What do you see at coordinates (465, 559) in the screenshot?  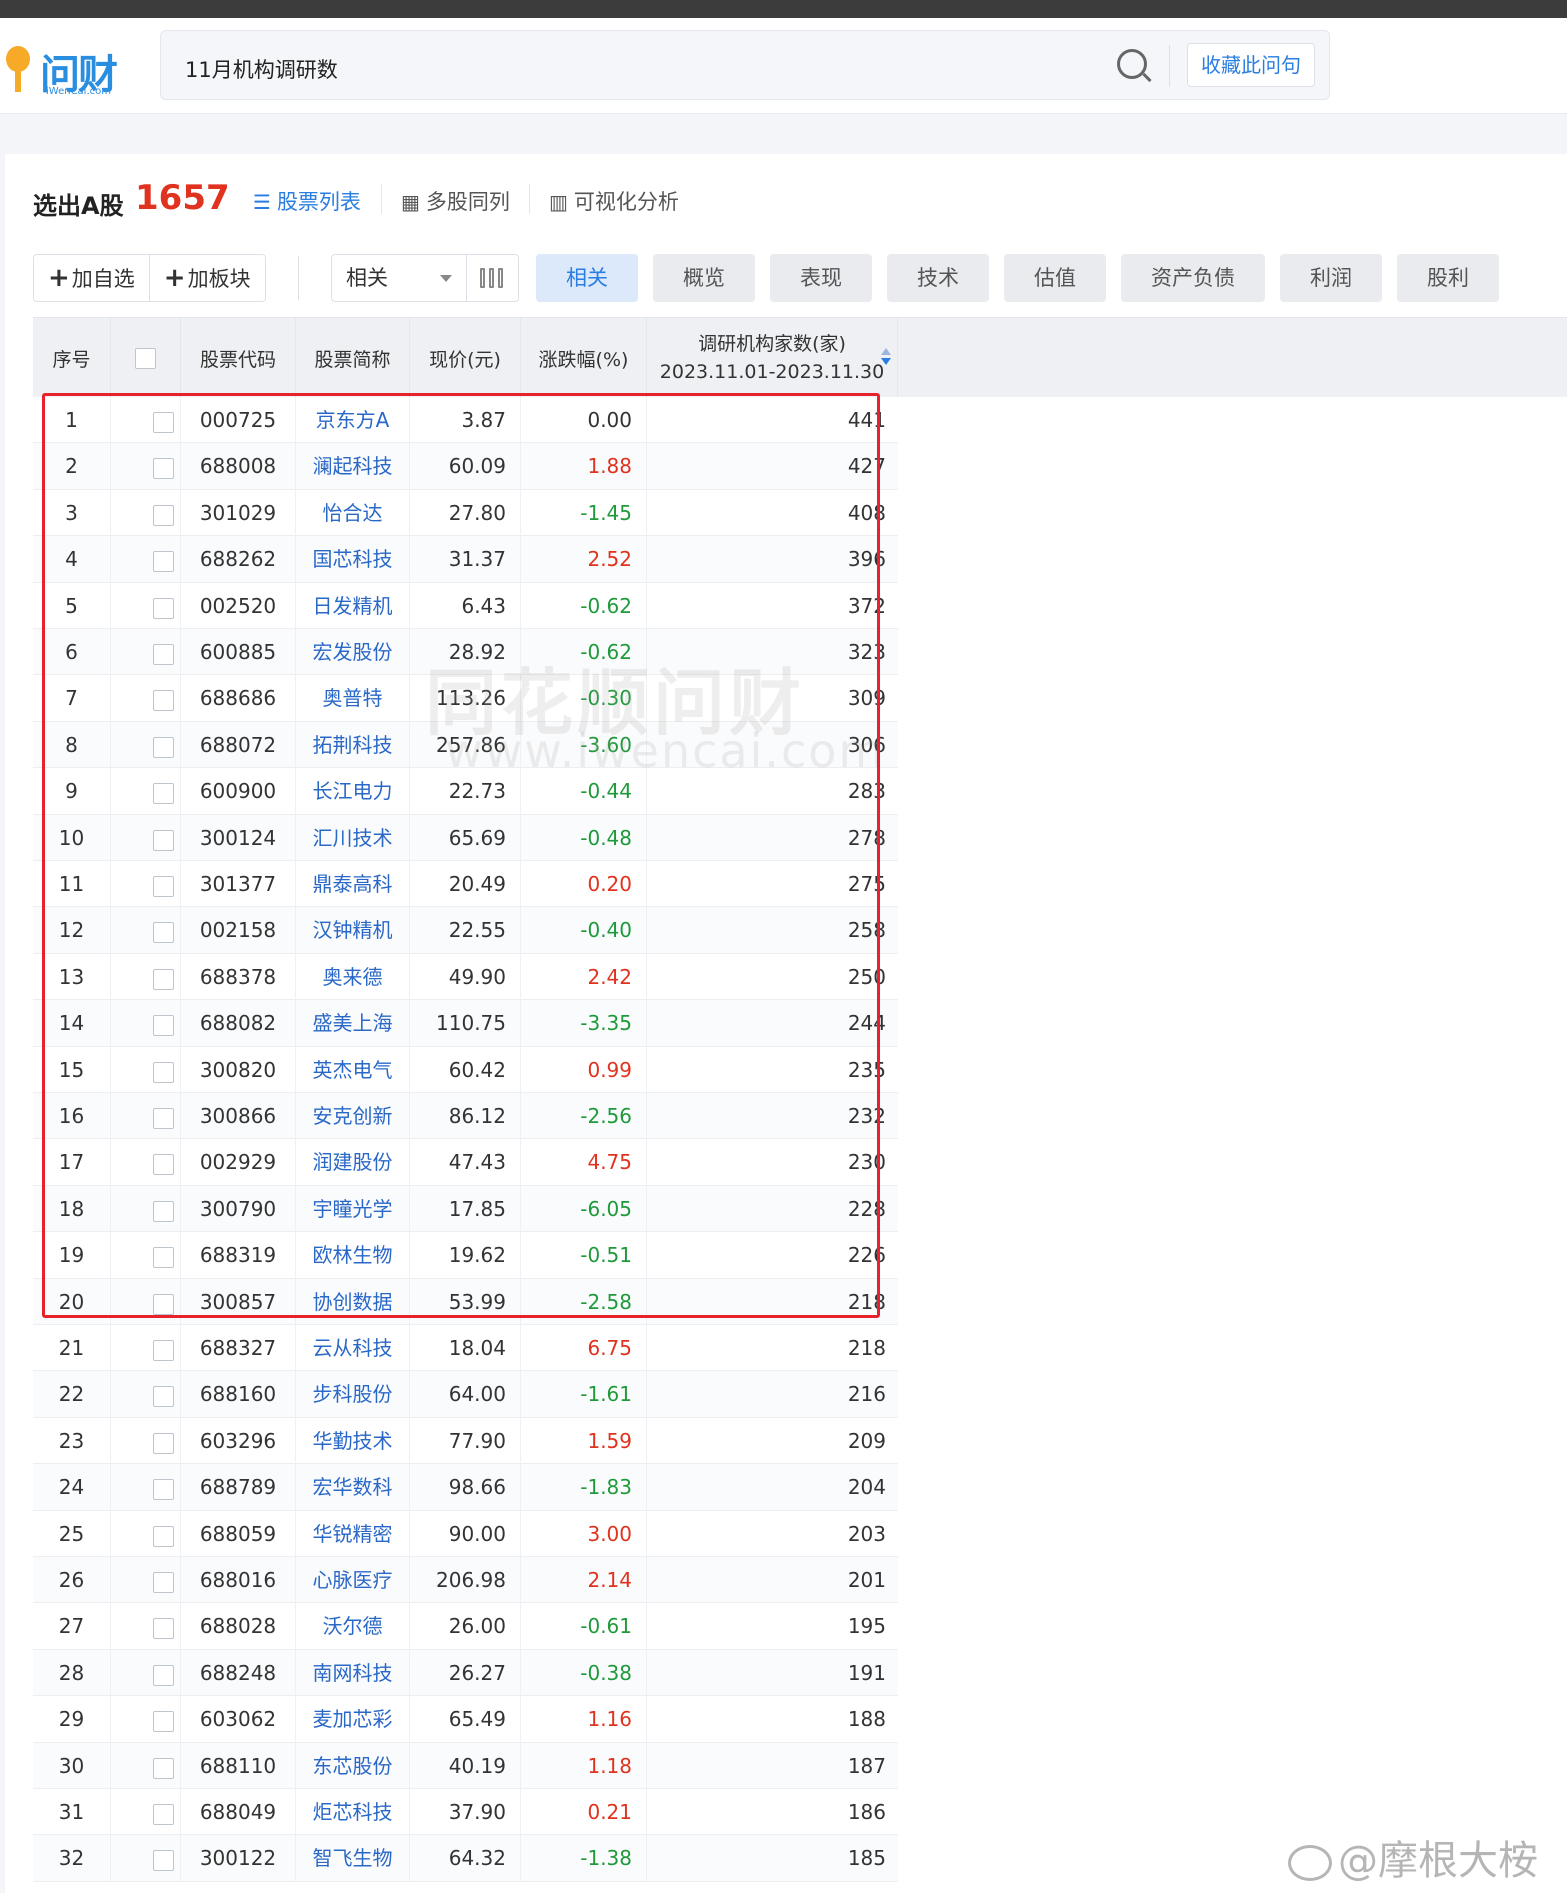 I see `table-row: 4 688262 国芯科技 31.37 2.52 396` at bounding box center [465, 559].